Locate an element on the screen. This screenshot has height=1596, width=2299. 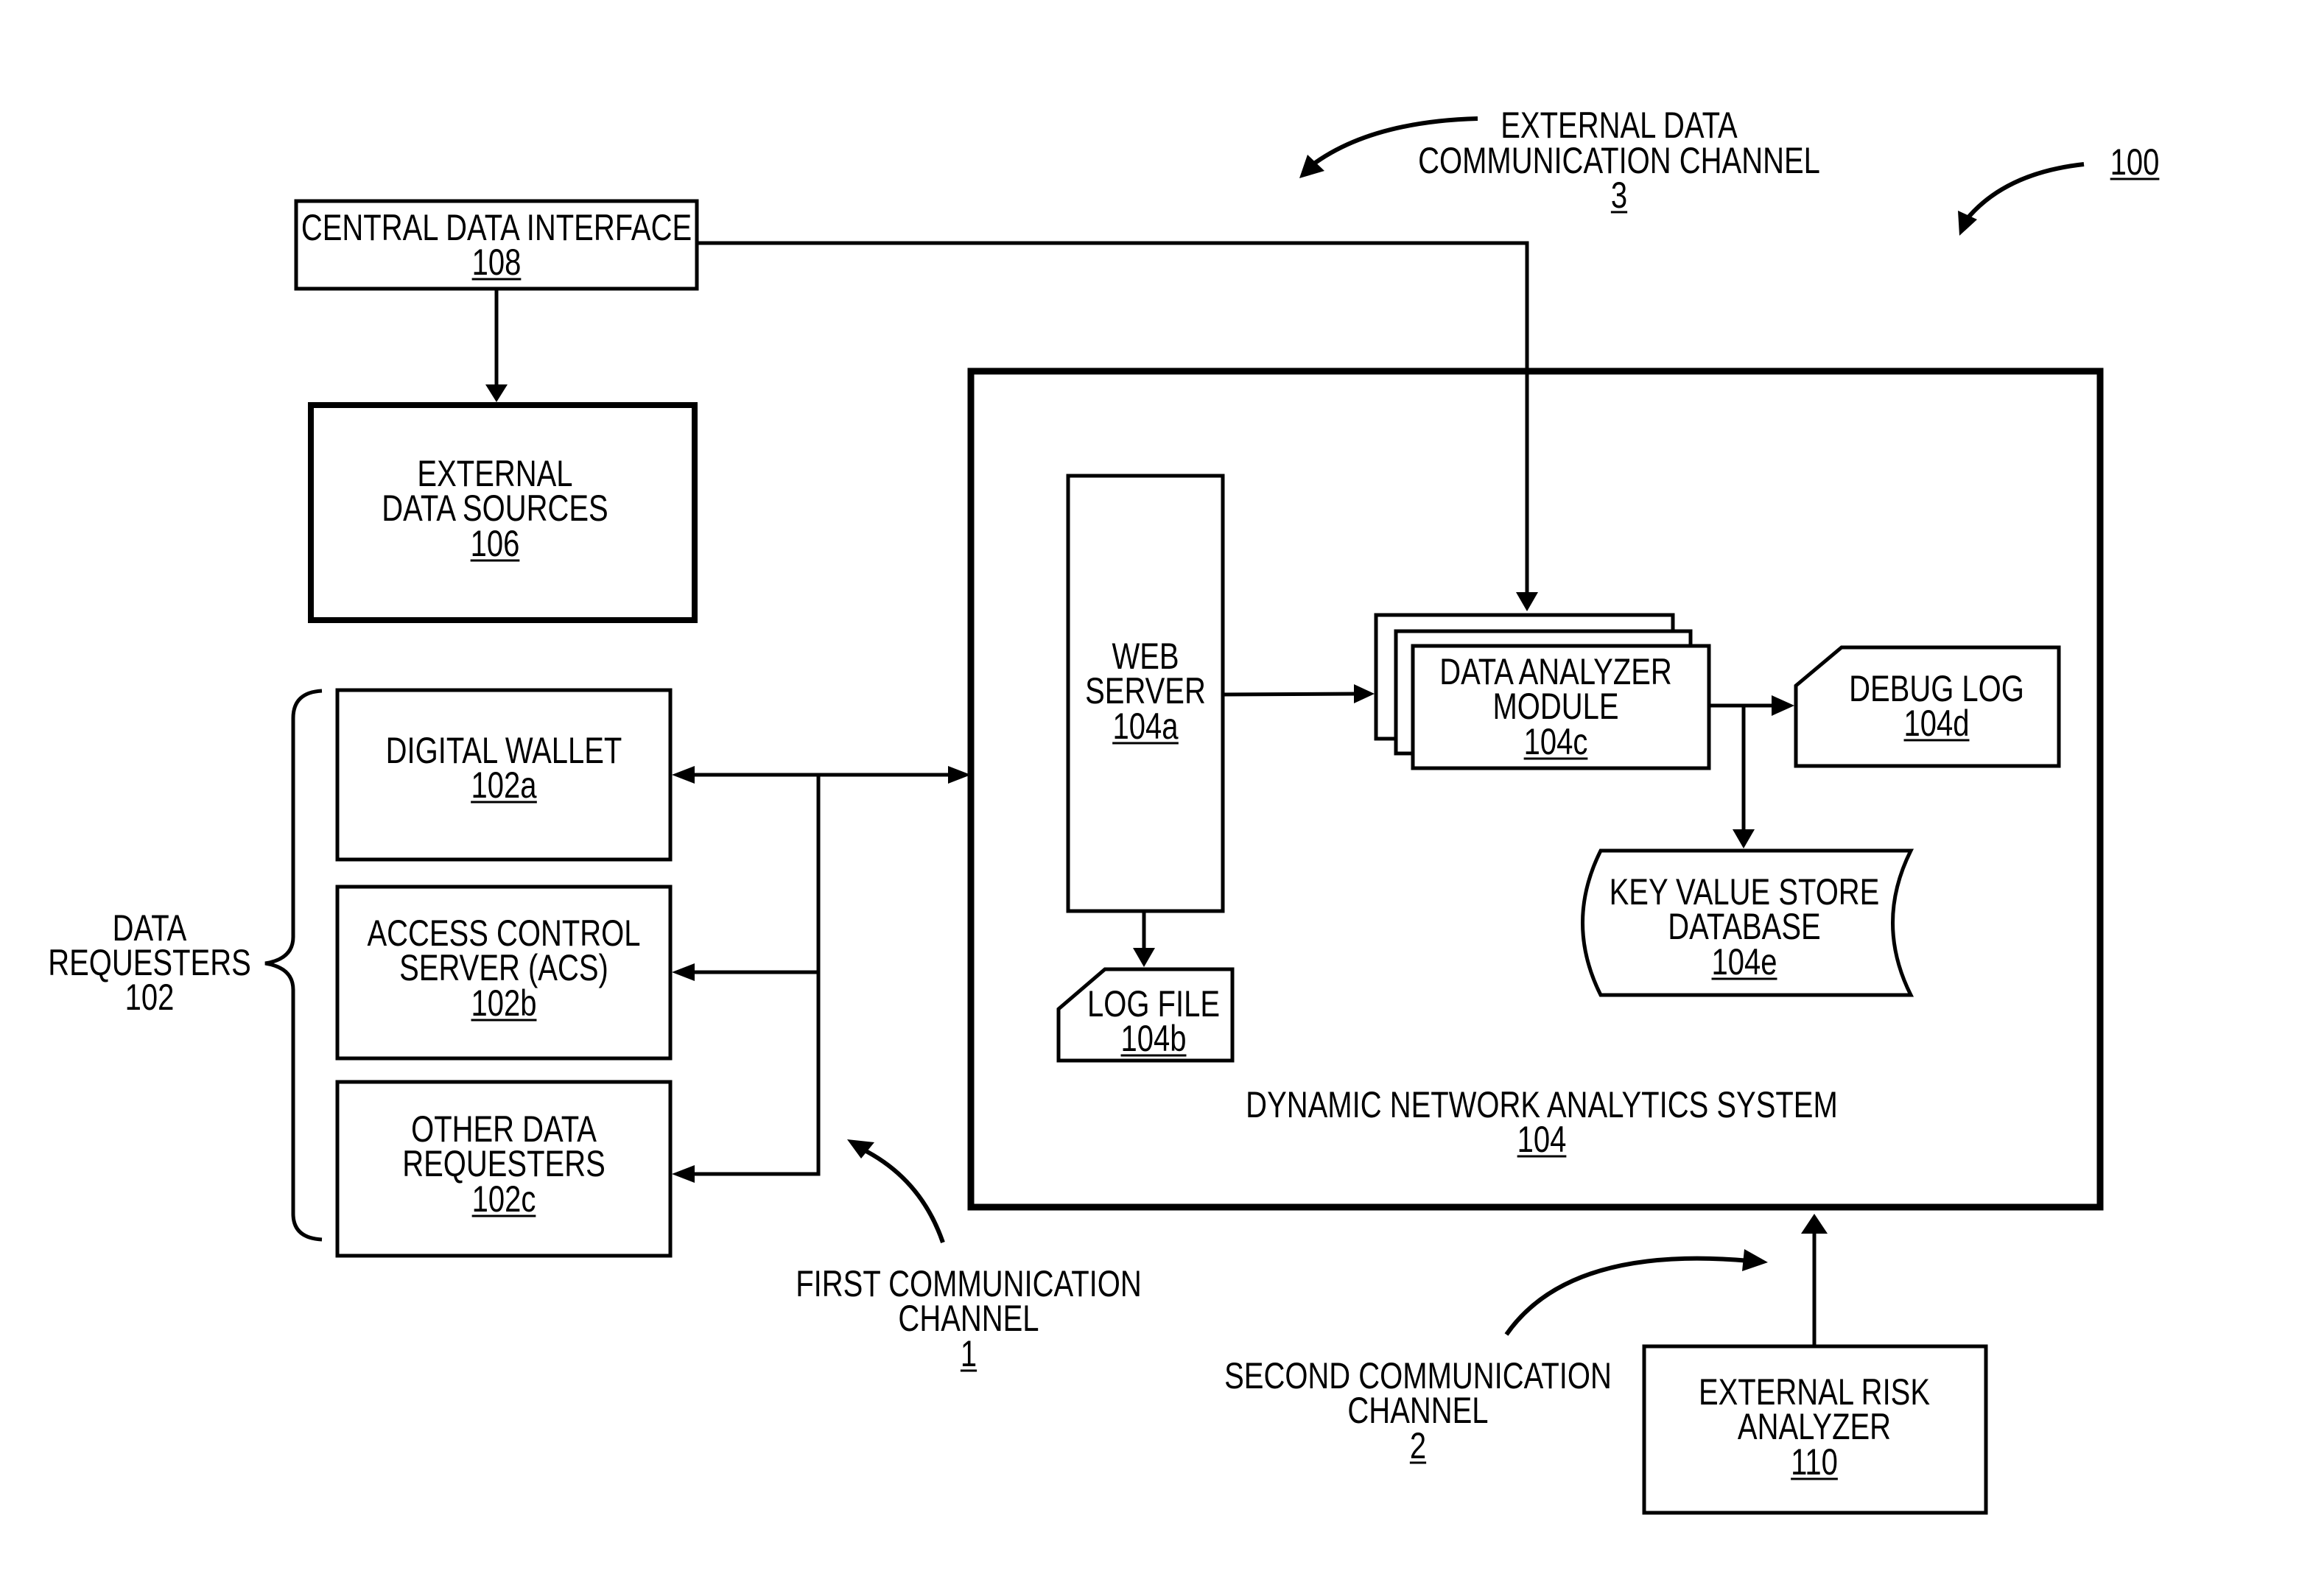
debug-log-ref: 104d is located at coordinates (1937, 724).